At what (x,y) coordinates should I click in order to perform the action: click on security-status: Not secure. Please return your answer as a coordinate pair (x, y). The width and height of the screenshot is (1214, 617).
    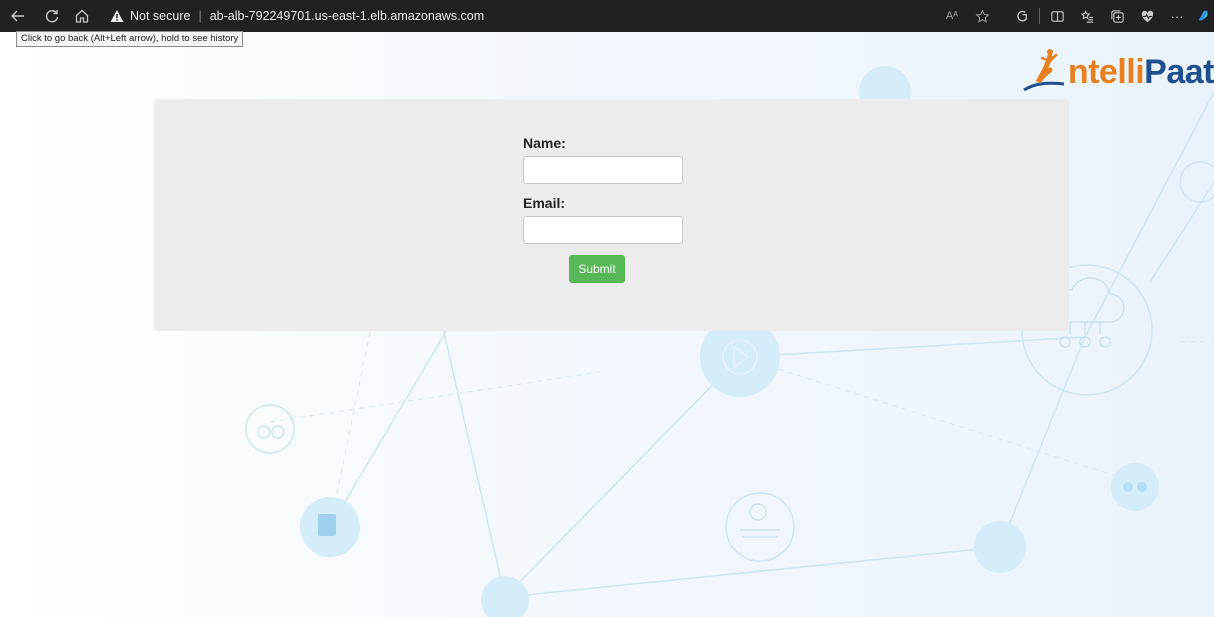
    Looking at the image, I should click on (160, 16).